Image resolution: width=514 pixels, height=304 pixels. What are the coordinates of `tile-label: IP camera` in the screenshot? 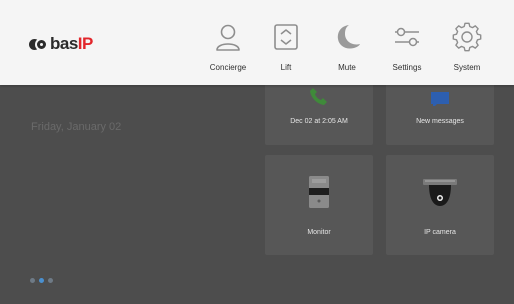 It's located at (440, 232).